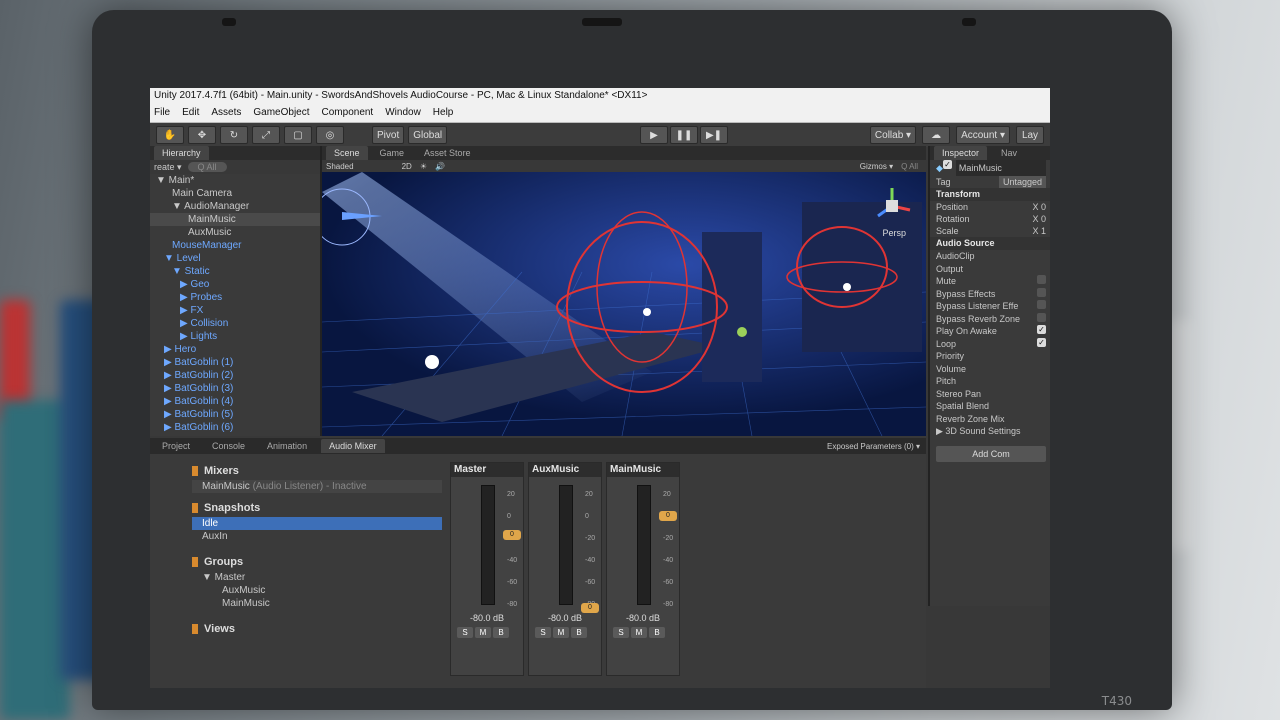 The height and width of the screenshot is (720, 1280). What do you see at coordinates (235, 206) in the screenshot?
I see `hierarchy-item: ▼ AudioManager` at bounding box center [235, 206].